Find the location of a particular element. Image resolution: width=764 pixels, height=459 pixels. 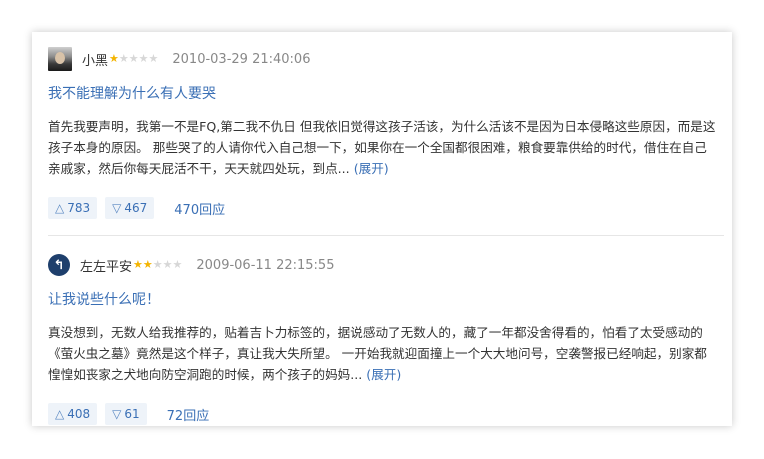

review-actions: △ 408 ▽ 61 72回应 is located at coordinates (386, 414).